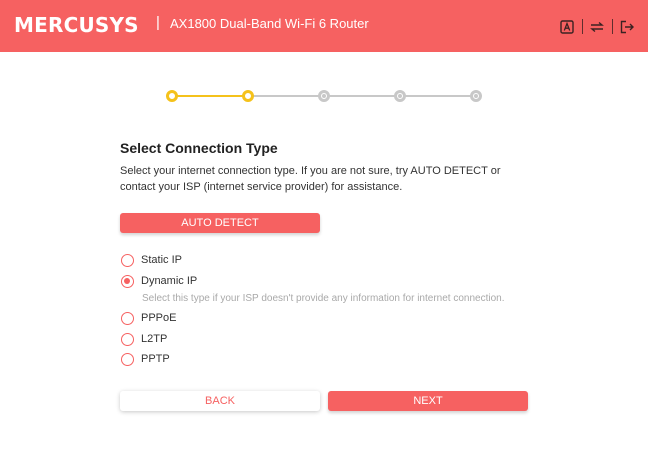 The image size is (648, 473). I want to click on static-ip-radio, so click(127, 260).